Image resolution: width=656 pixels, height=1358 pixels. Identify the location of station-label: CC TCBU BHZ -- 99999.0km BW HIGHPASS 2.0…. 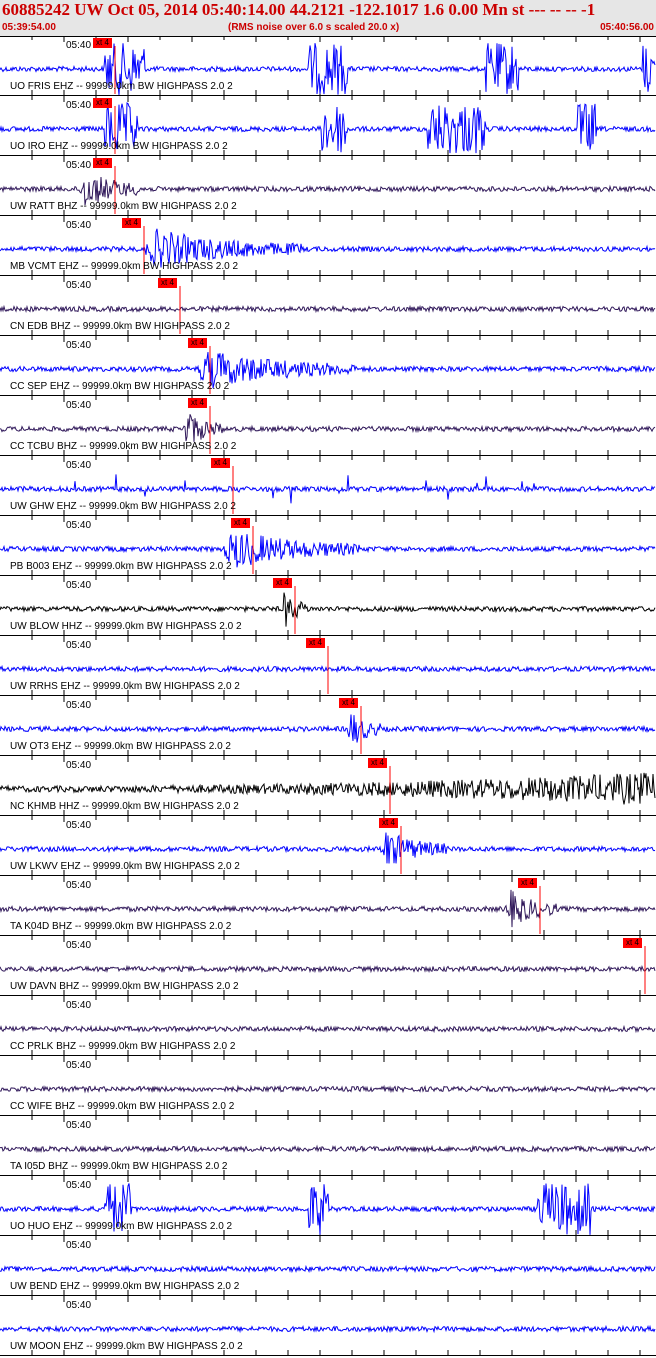
(123, 446).